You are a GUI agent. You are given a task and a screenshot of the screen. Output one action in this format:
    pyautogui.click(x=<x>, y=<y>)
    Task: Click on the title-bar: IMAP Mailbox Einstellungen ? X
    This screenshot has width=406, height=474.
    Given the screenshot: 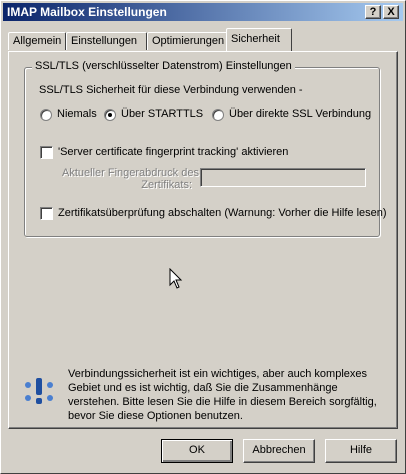 What is the action you would take?
    pyautogui.click(x=203, y=12)
    